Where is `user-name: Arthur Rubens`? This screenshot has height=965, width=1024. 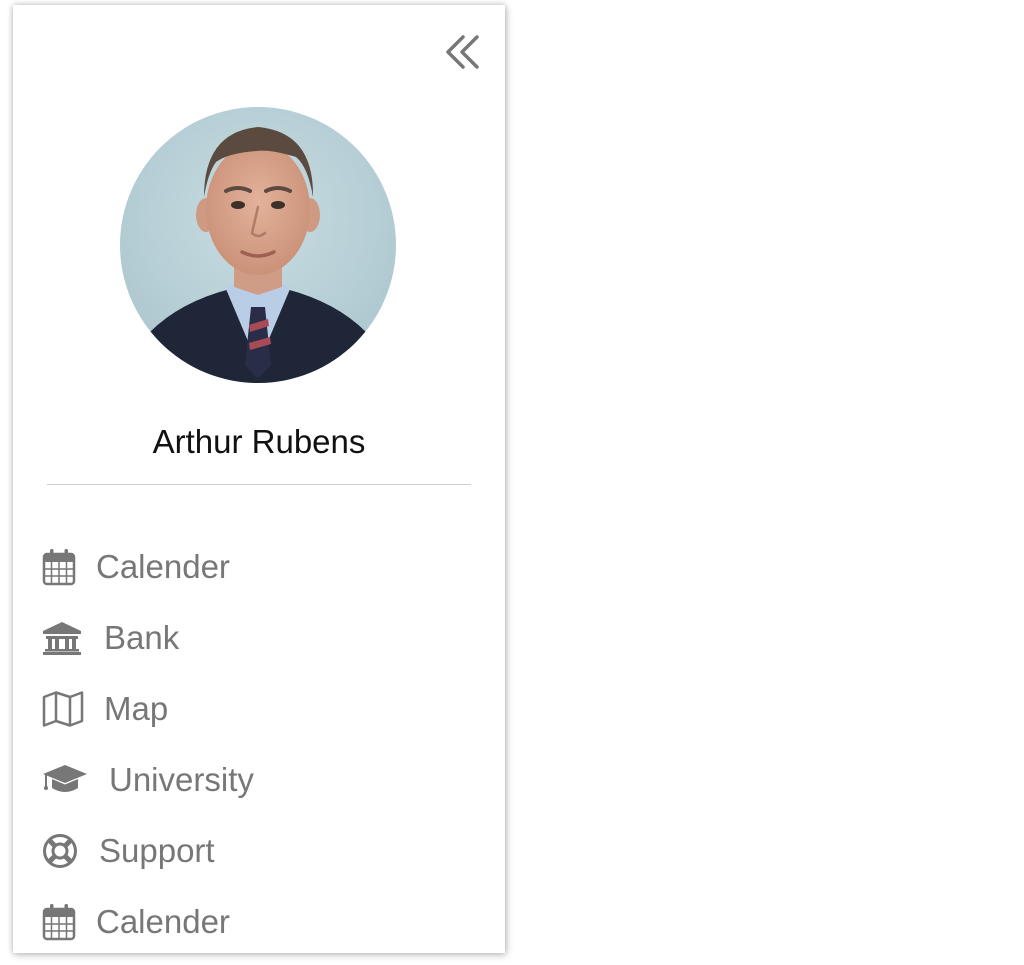
user-name: Arthur Rubens is located at coordinates (259, 441).